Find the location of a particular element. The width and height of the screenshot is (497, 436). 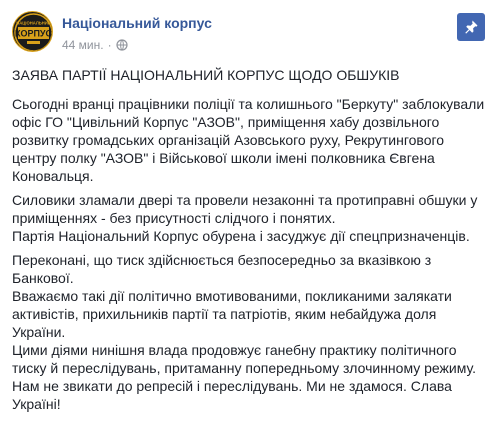

national-corps-logo-icon: НАЦІОНАЛЬНИЙ КОРПУС is located at coordinates (33, 31).